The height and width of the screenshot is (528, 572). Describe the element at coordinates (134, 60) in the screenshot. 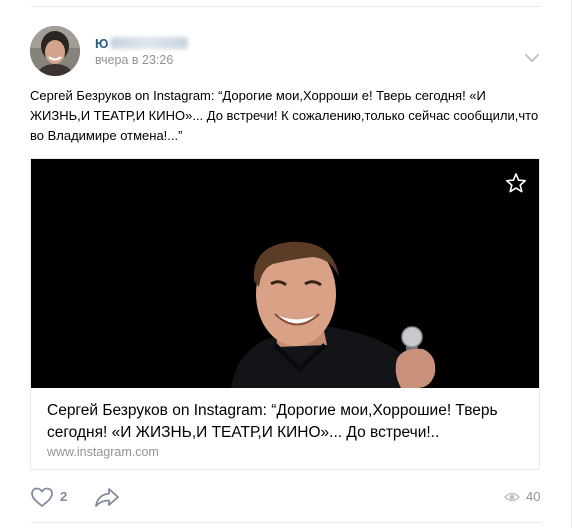

I see `post-time: вчера в 23:26` at that location.